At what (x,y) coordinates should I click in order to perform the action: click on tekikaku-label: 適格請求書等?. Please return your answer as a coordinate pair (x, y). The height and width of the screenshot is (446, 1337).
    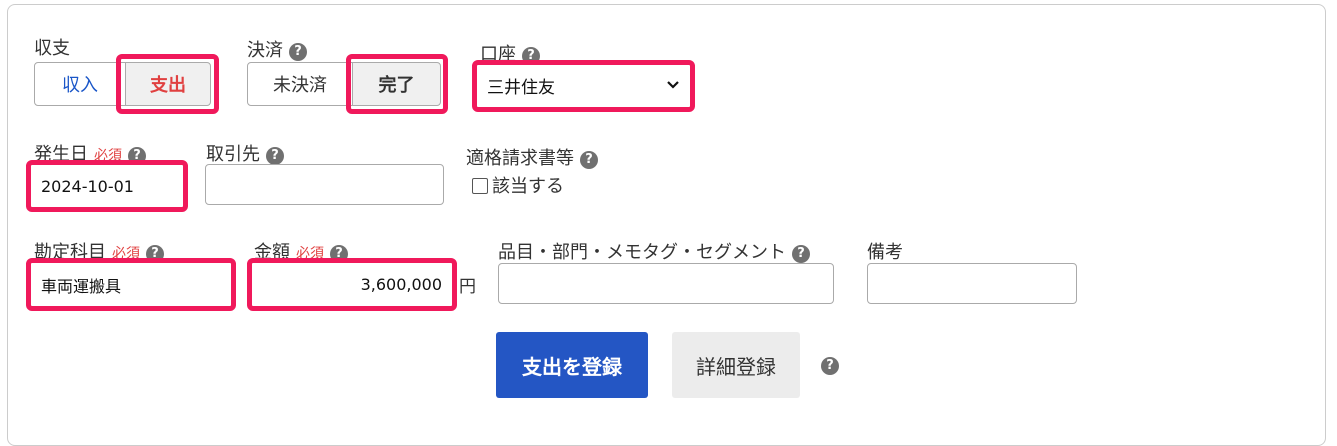
    Looking at the image, I should click on (532, 157).